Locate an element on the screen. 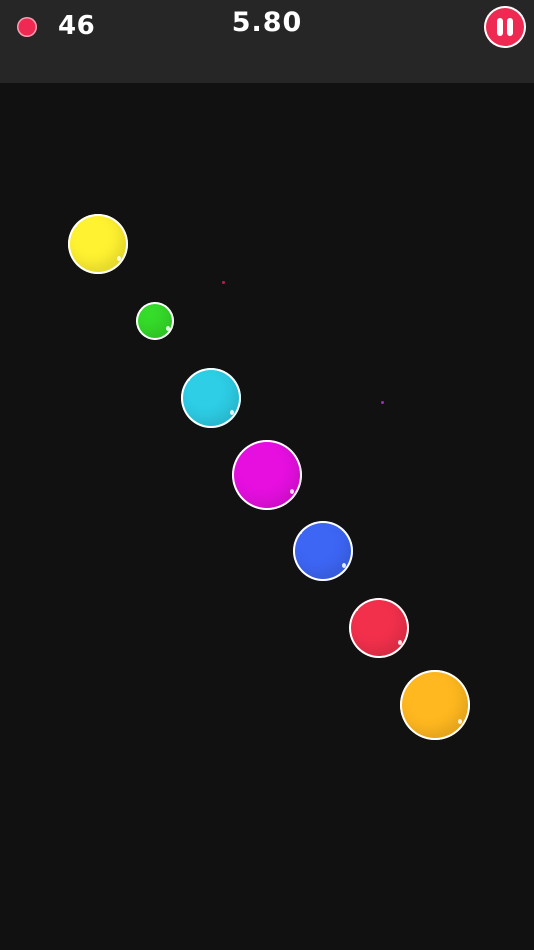 This screenshot has height=950, width=534. bubble-green is located at coordinates (155, 321).